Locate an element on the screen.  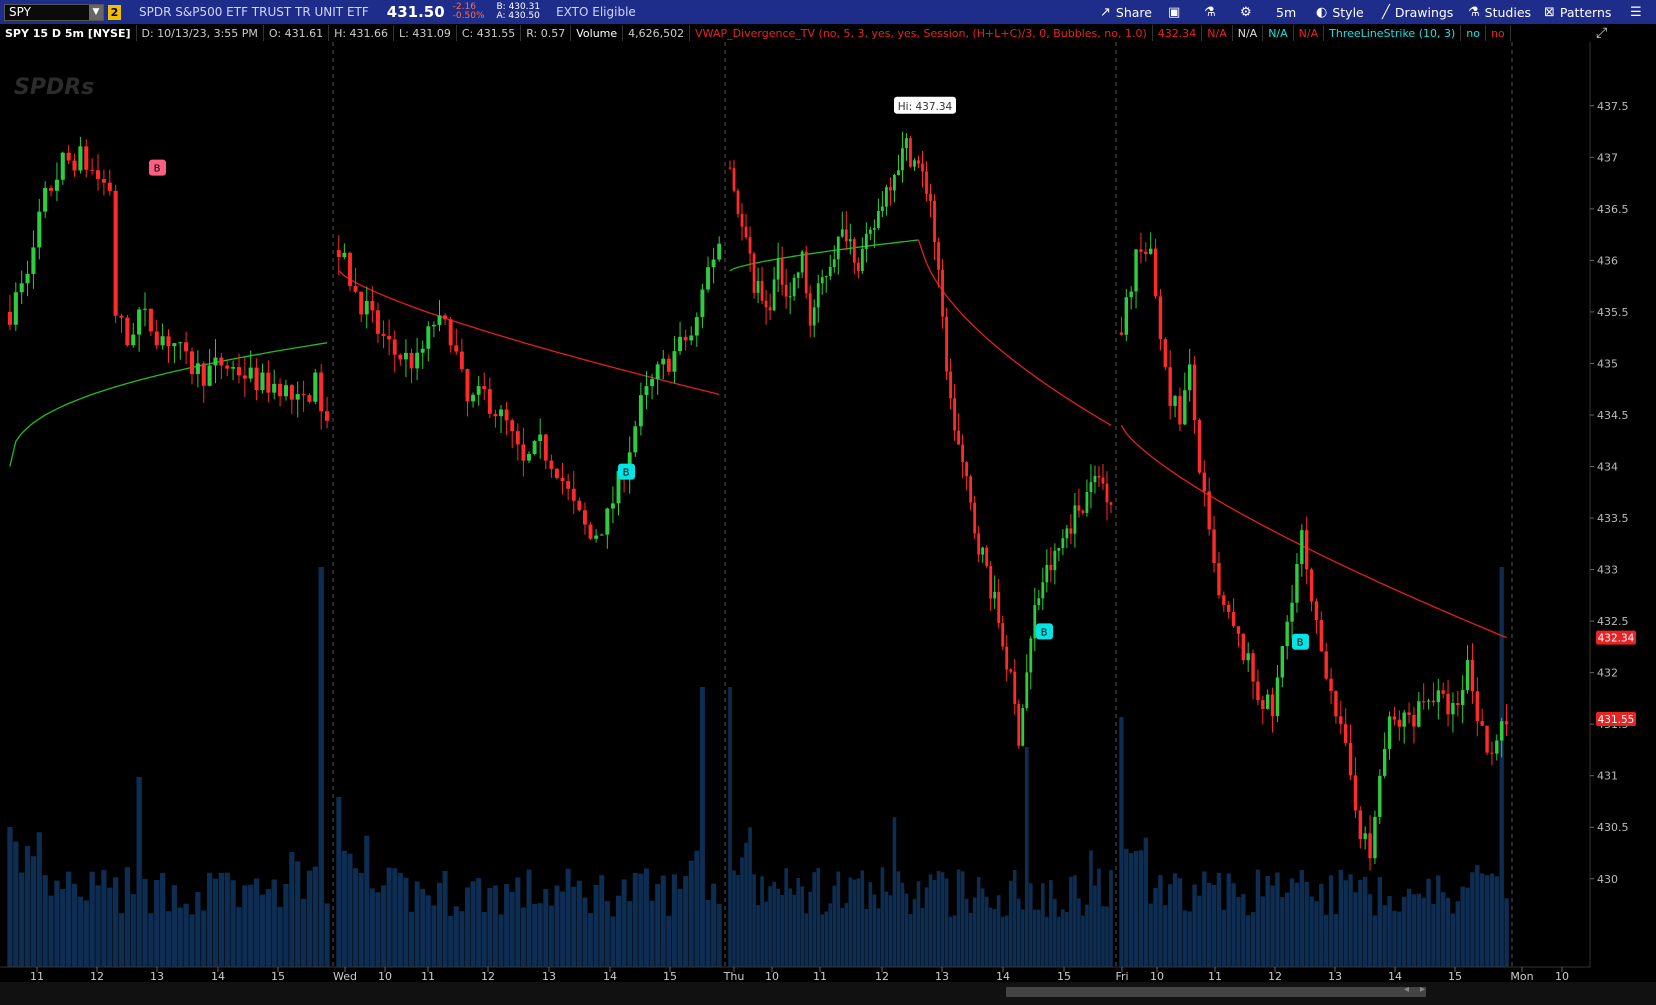
drawings-button: ╱ Drawings is located at coordinates (1417, 12).